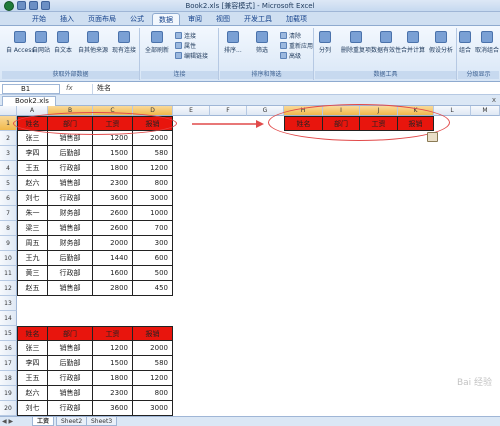 The height and width of the screenshot is (426, 500). I want to click on data-validation-button: 数据有效性, so click(386, 42).